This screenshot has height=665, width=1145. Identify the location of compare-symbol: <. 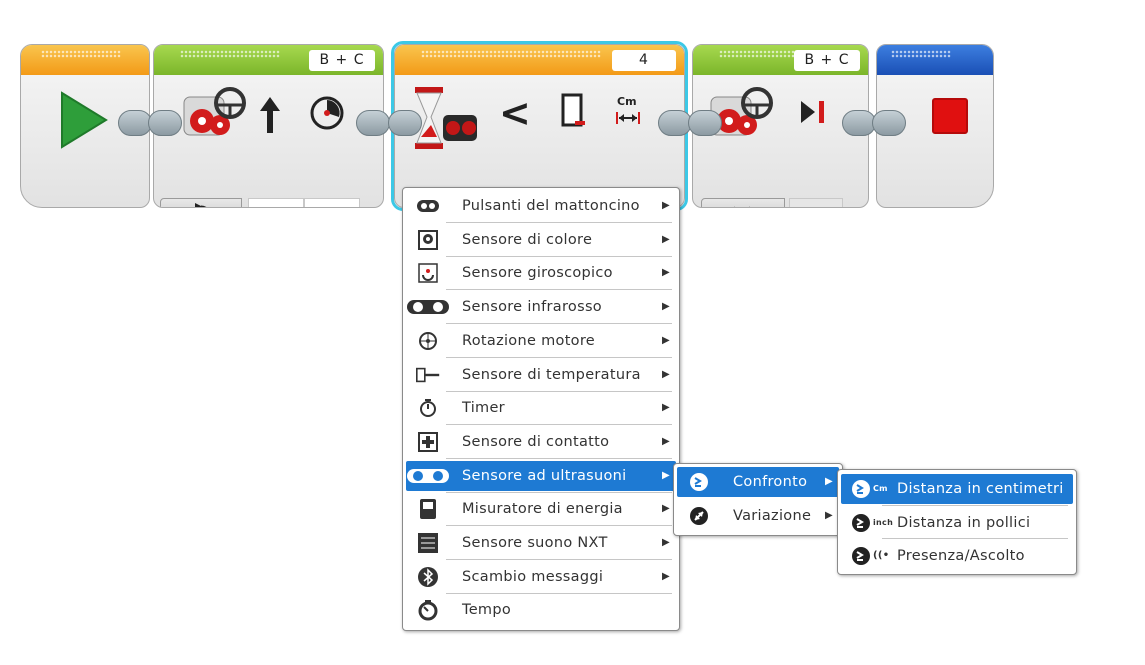
(515, 113).